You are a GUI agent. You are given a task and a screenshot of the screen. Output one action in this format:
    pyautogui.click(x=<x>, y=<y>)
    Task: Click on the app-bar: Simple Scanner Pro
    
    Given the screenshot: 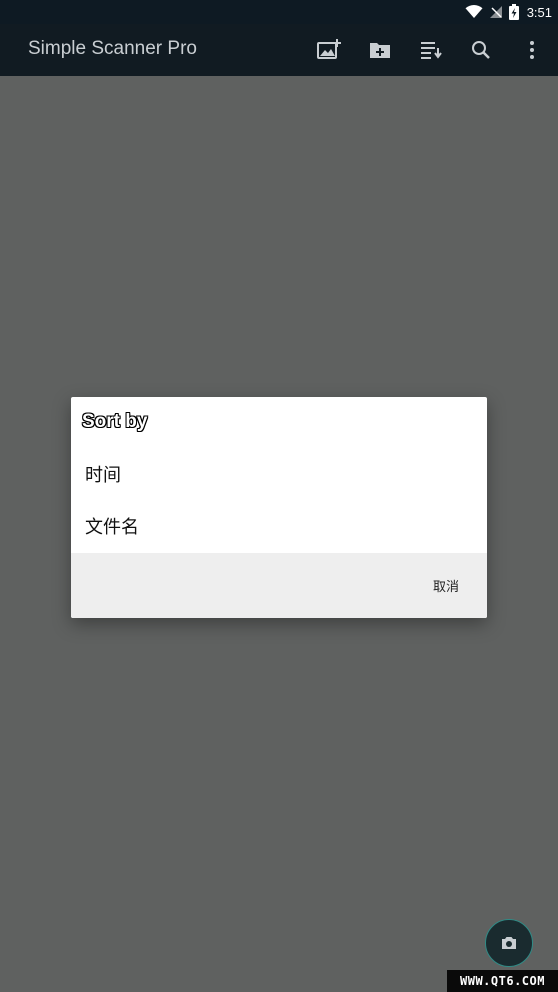 What is the action you would take?
    pyautogui.click(x=279, y=50)
    